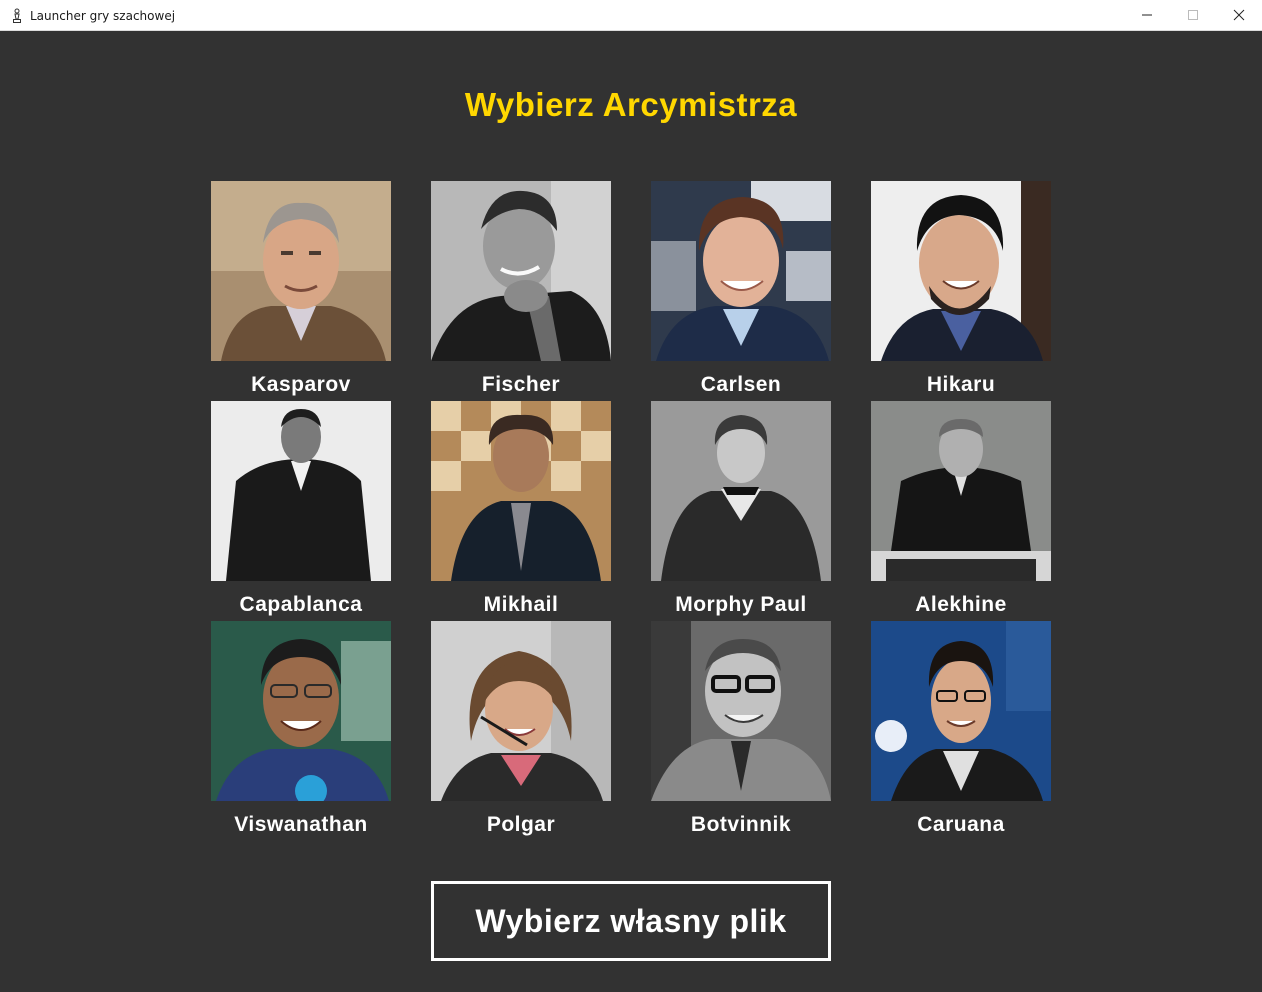 Image resolution: width=1262 pixels, height=992 pixels. I want to click on grandmaster-card-viswanathan: Viswanathan, so click(301, 729).